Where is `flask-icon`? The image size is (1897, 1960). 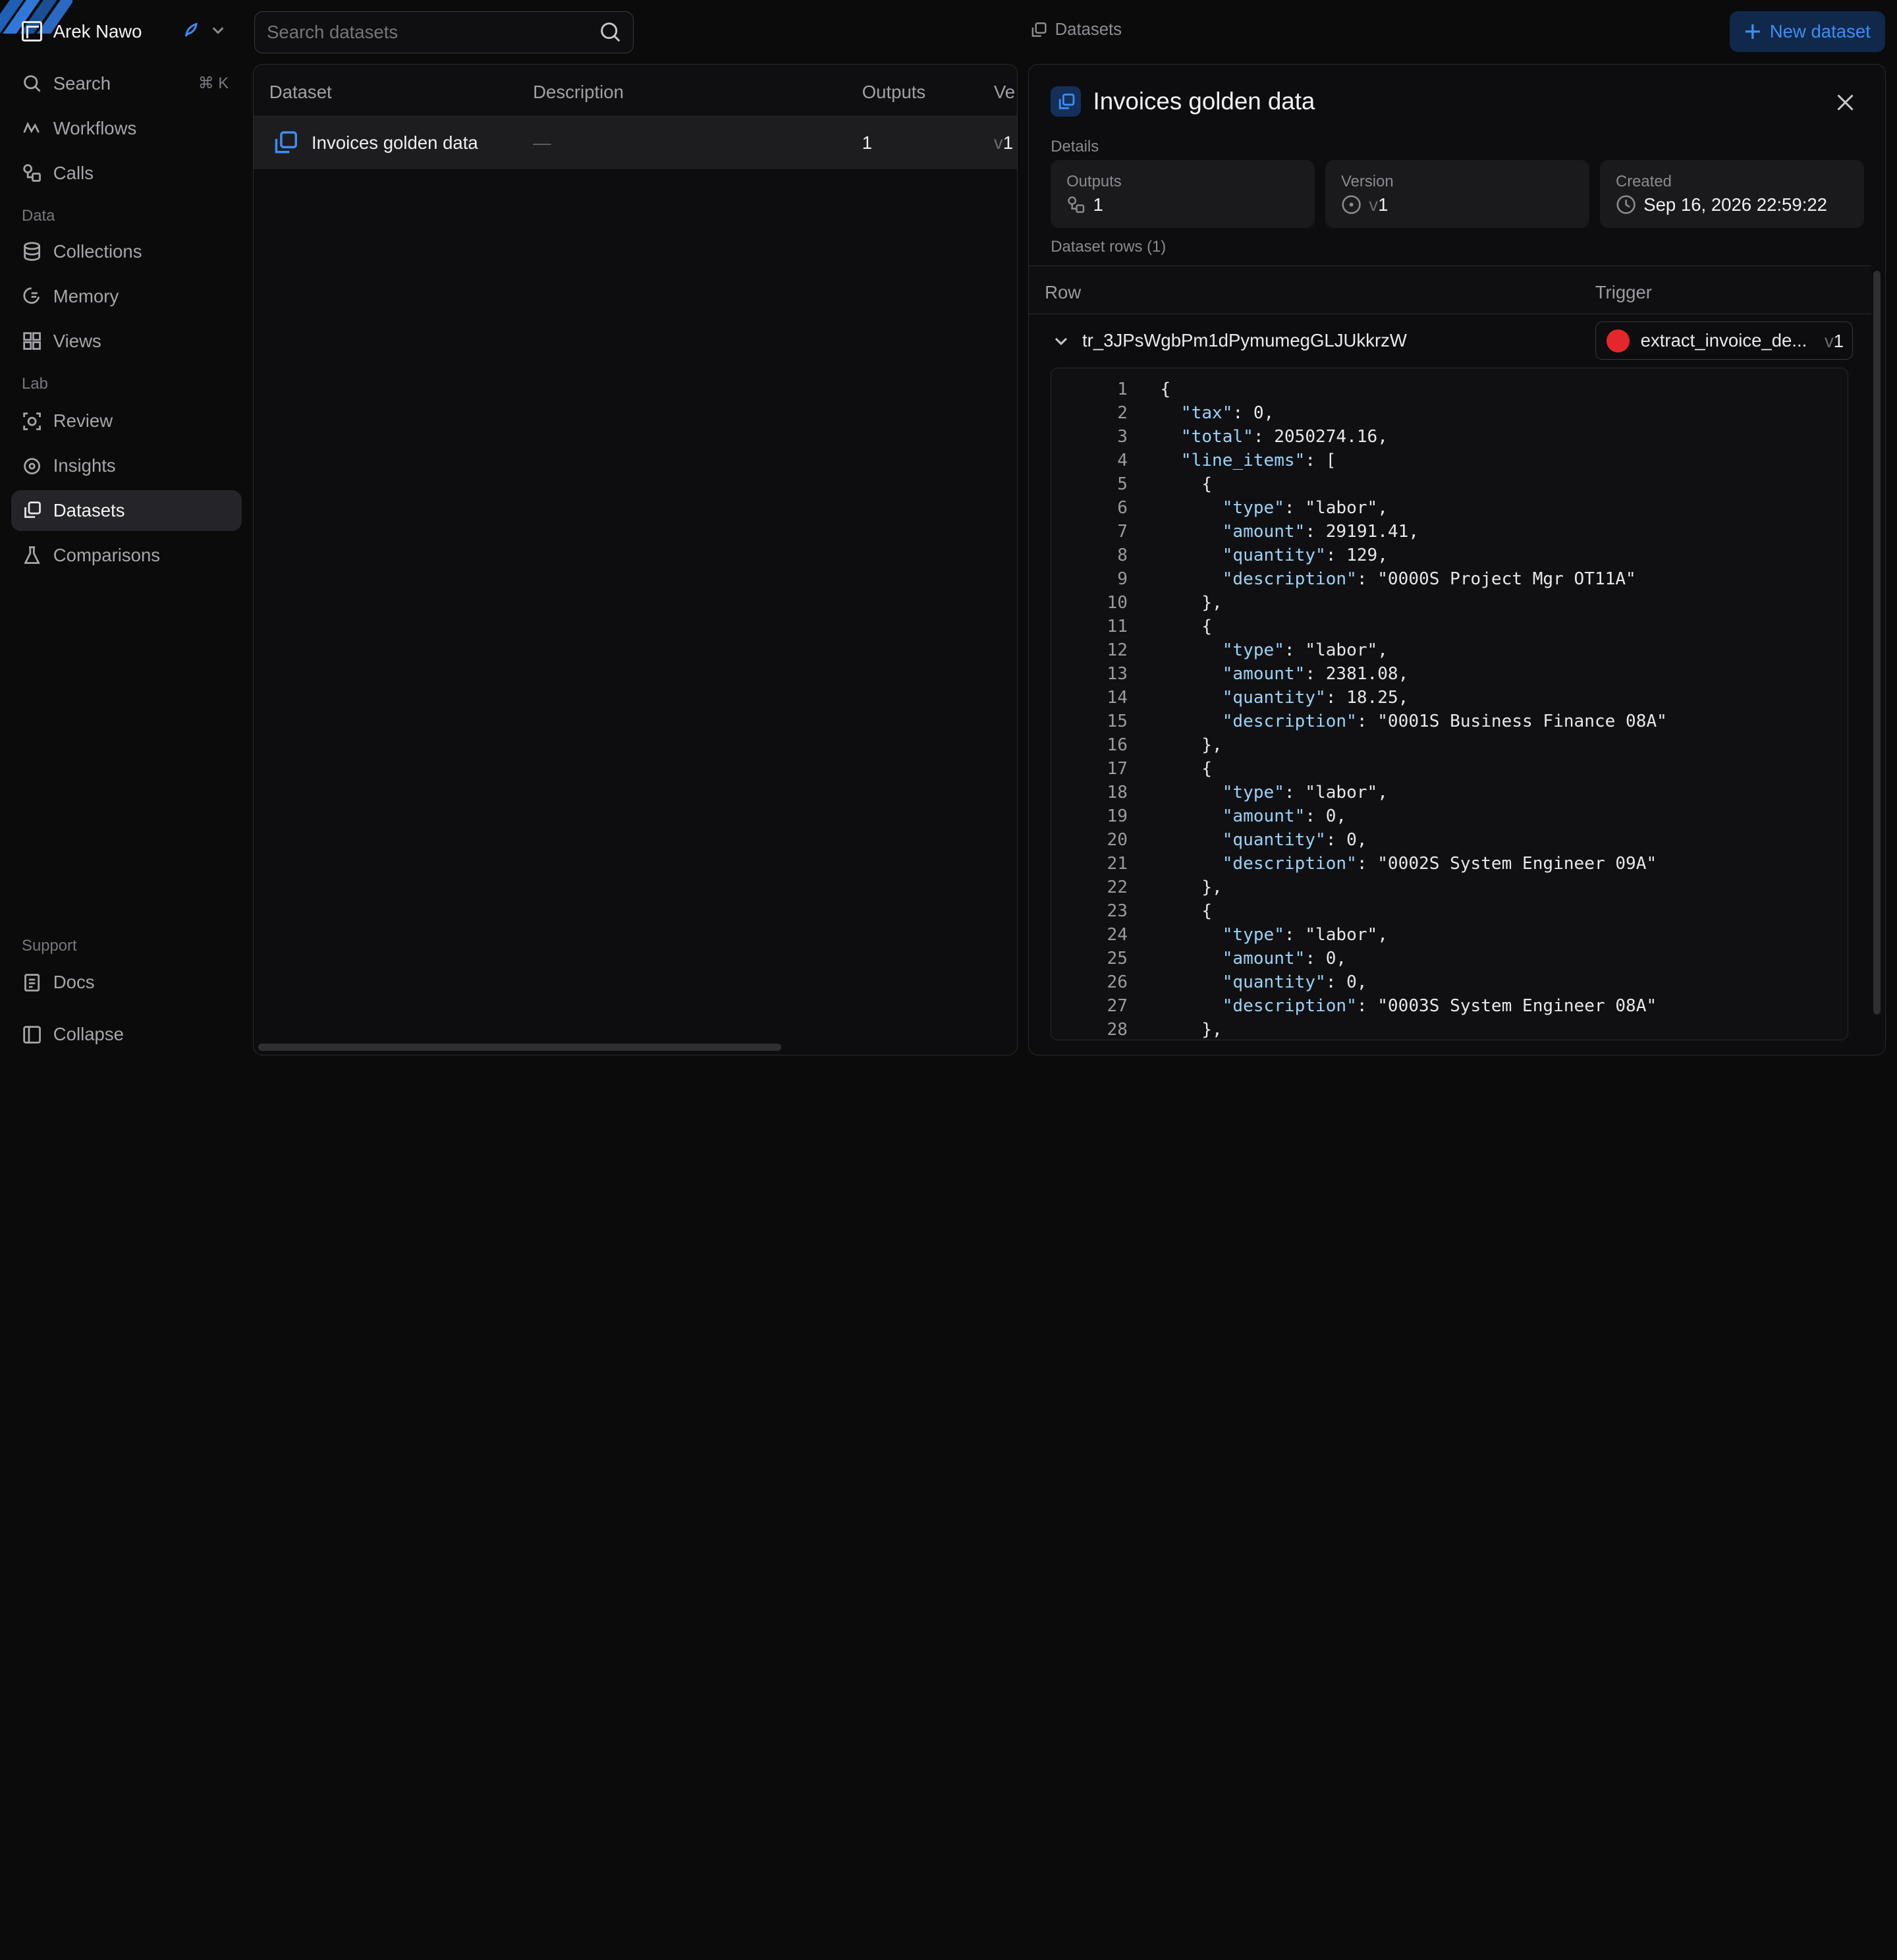 flask-icon is located at coordinates (32, 555).